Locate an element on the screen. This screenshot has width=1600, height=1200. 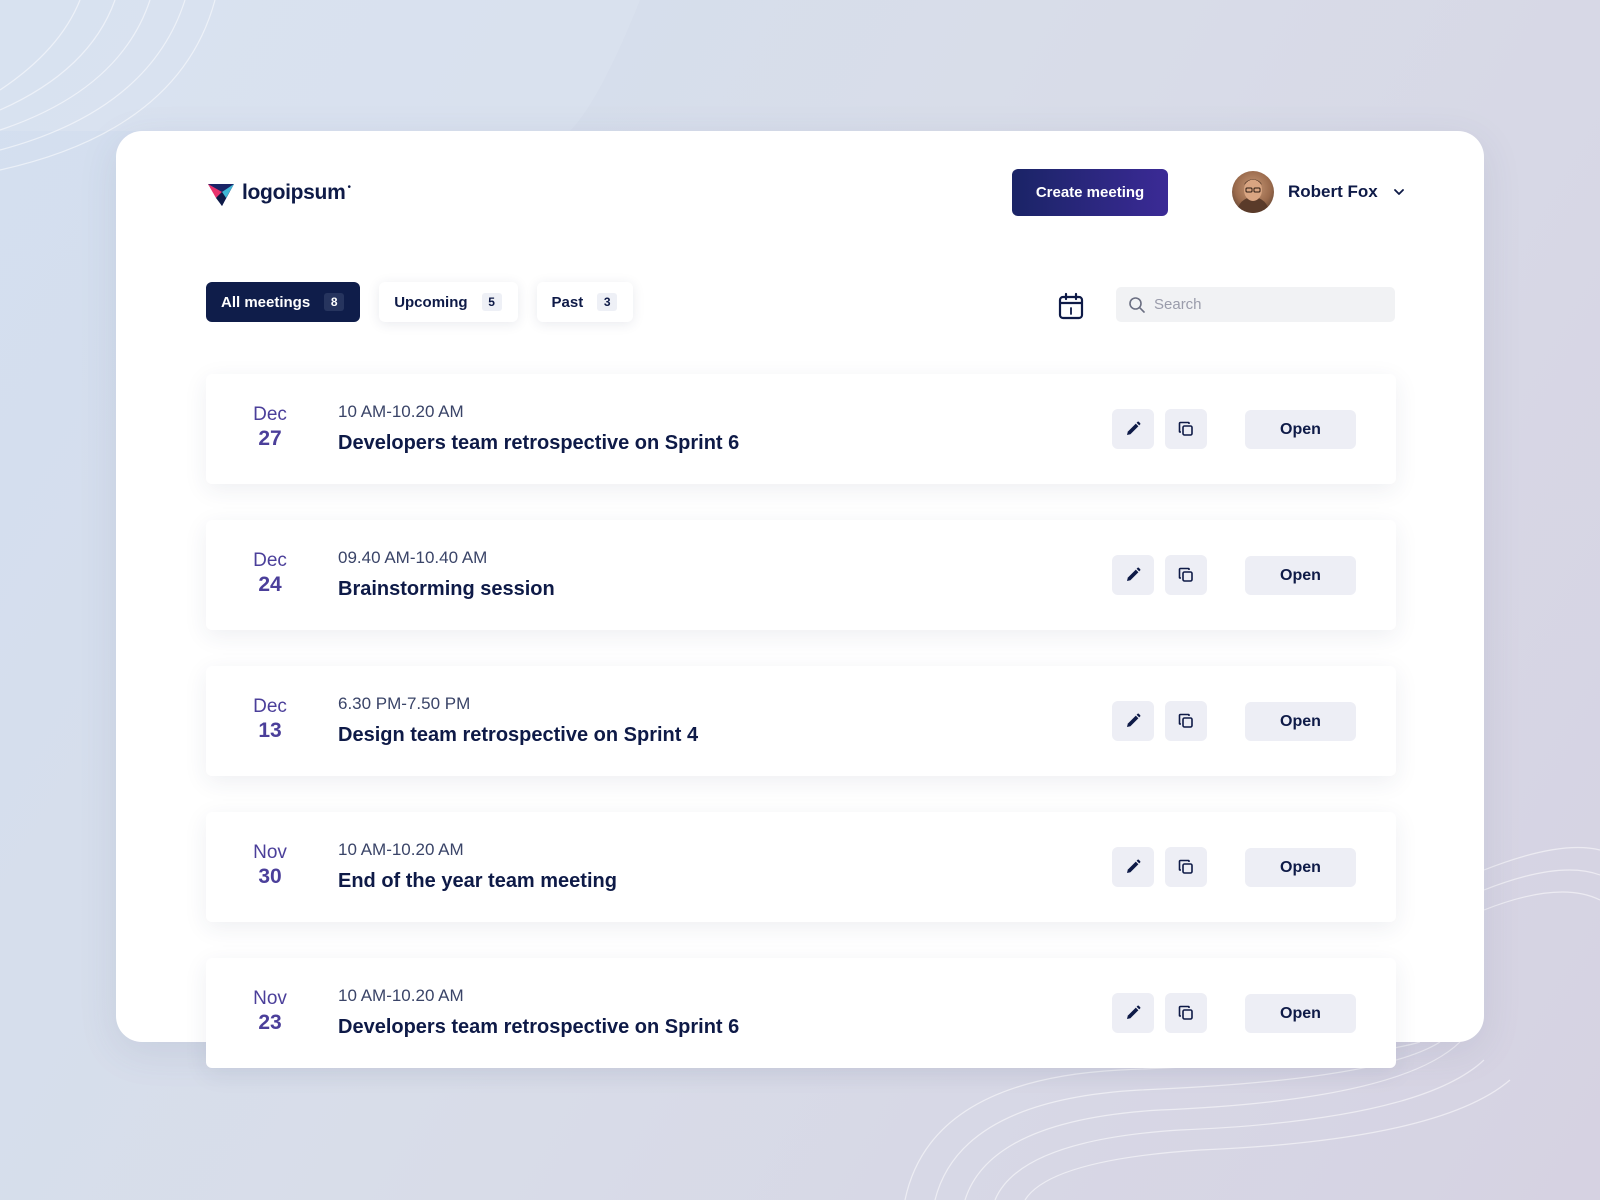
logo-icon is located at coordinates (221, 195).